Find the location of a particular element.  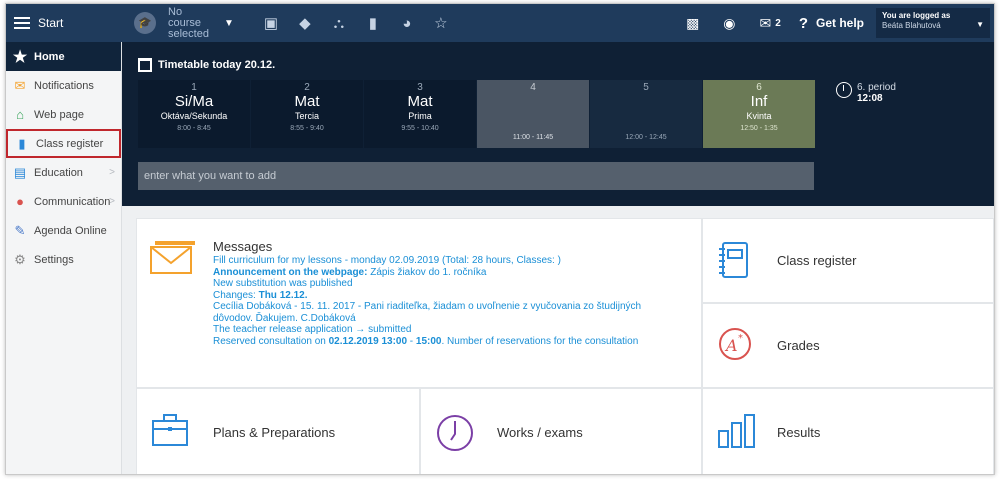

sidebar-item-class-register: ▮ Class register is located at coordinates (63, 143).